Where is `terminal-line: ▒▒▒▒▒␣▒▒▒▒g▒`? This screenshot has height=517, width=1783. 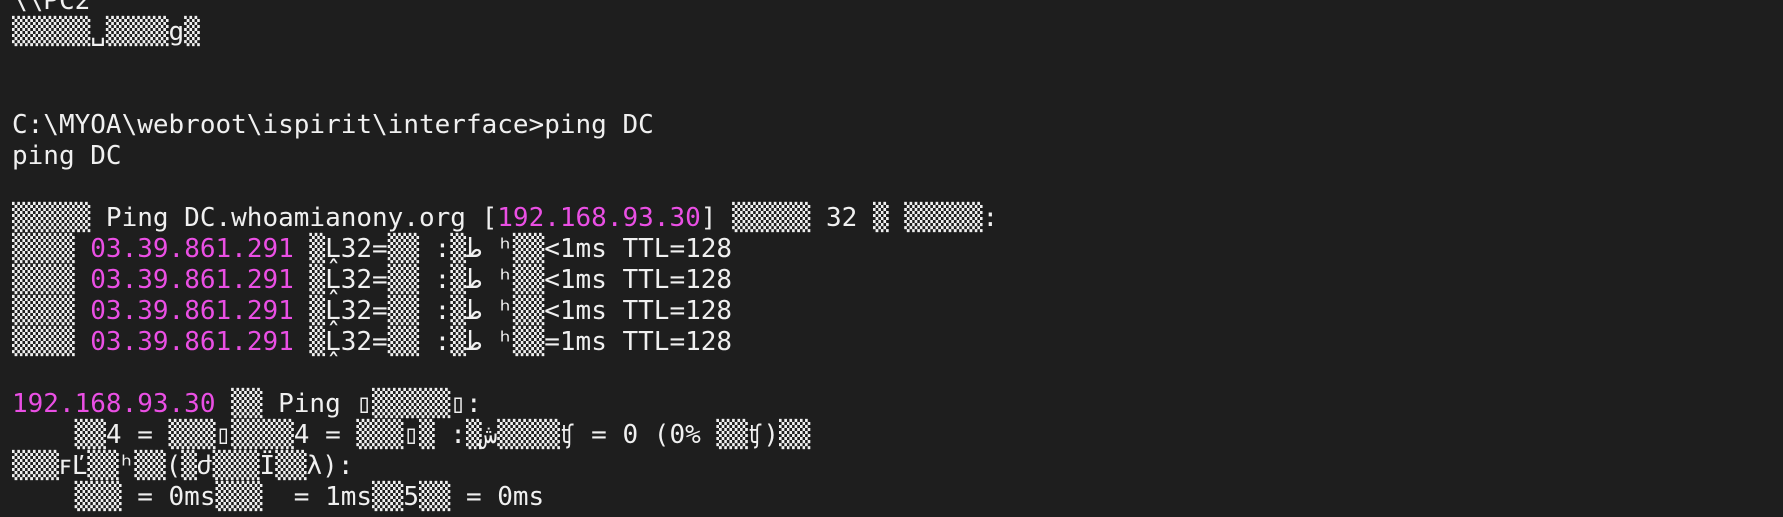 terminal-line: ▒▒▒▒▒␣▒▒▒▒g▒ is located at coordinates (505, 32).